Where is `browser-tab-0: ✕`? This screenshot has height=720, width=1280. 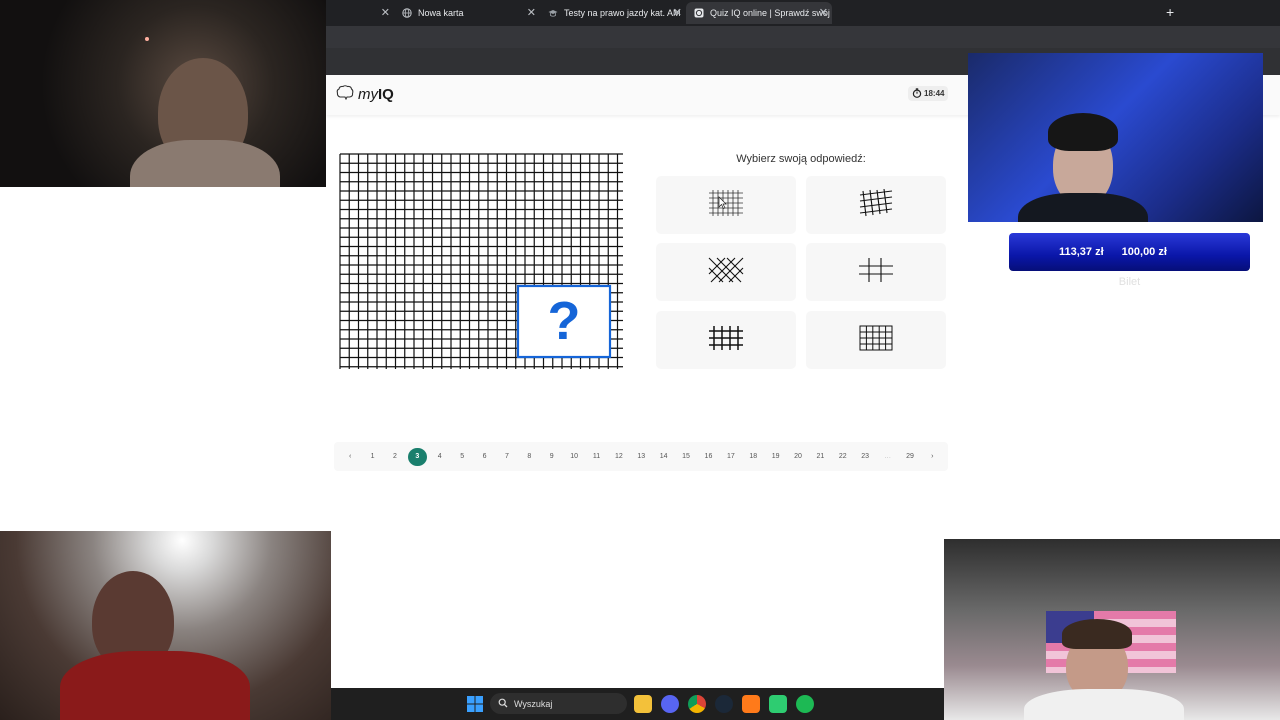
browser-tab-0: ✕ is located at coordinates (360, 13).